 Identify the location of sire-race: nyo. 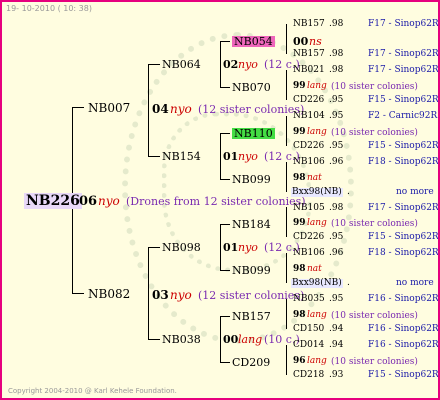
(181, 109).